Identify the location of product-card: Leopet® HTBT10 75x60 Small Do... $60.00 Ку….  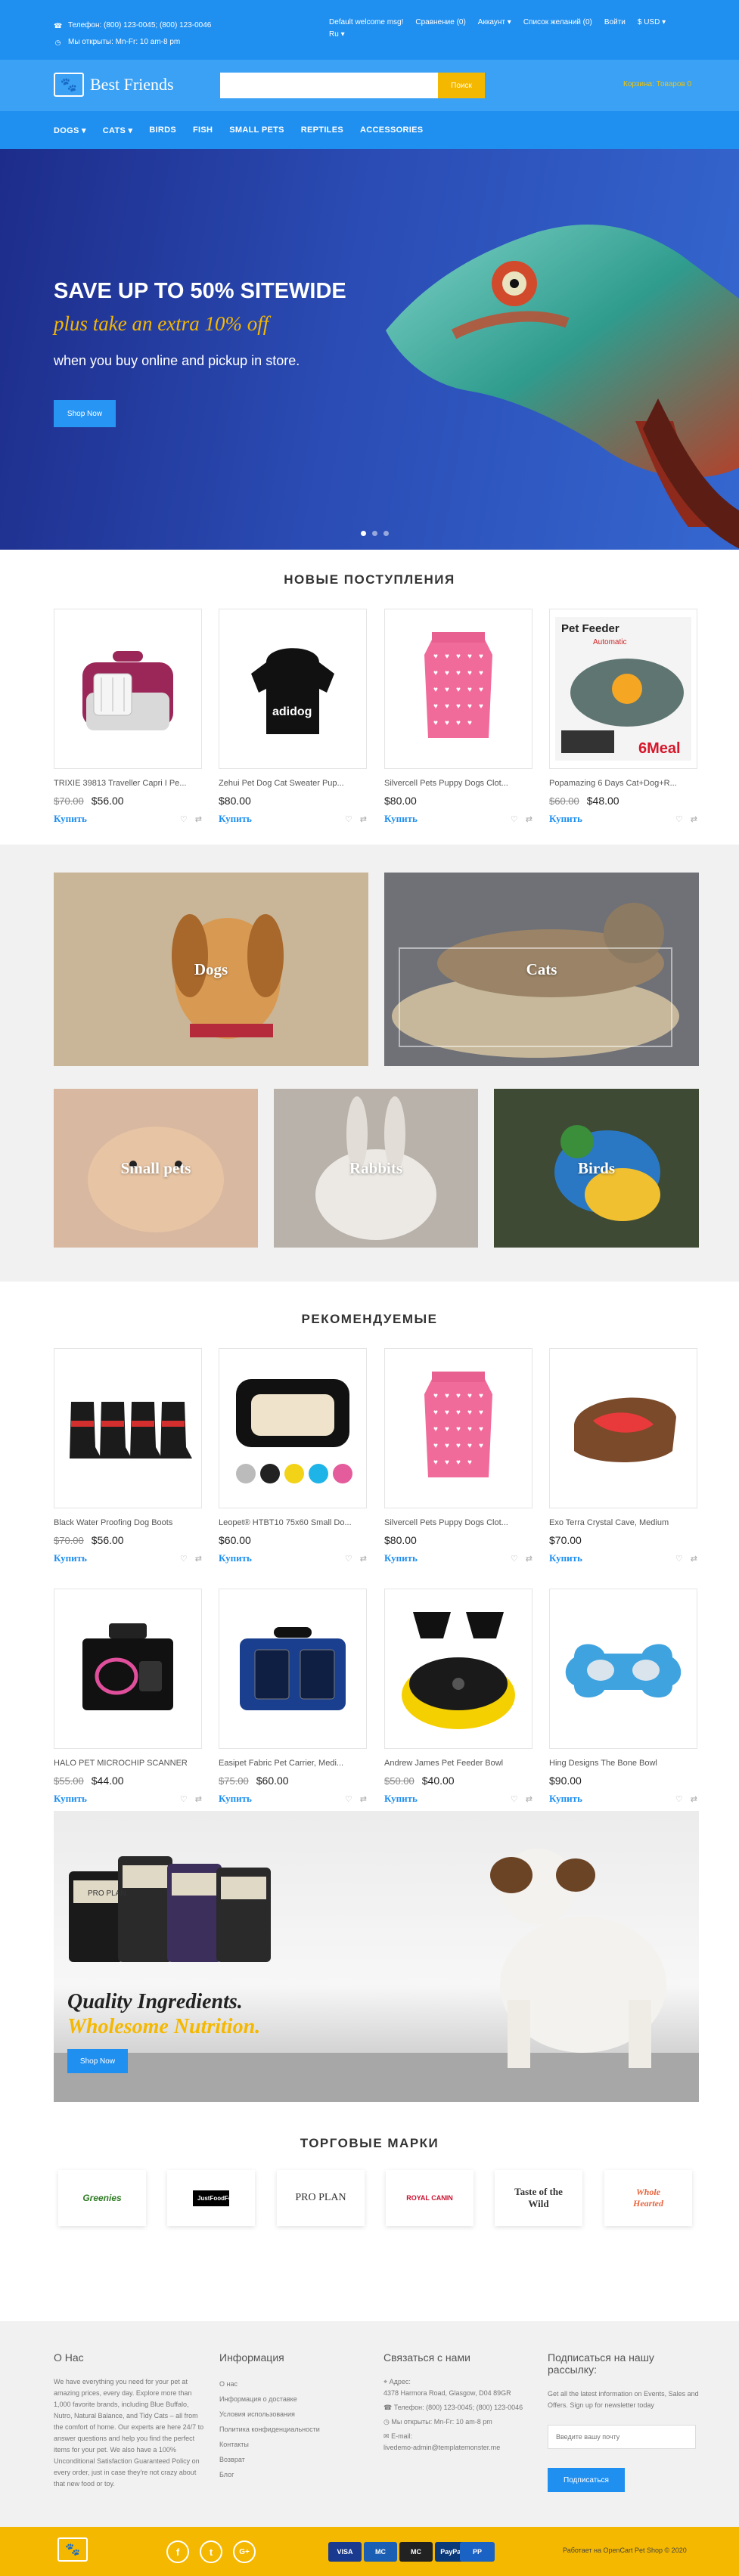
(293, 1456).